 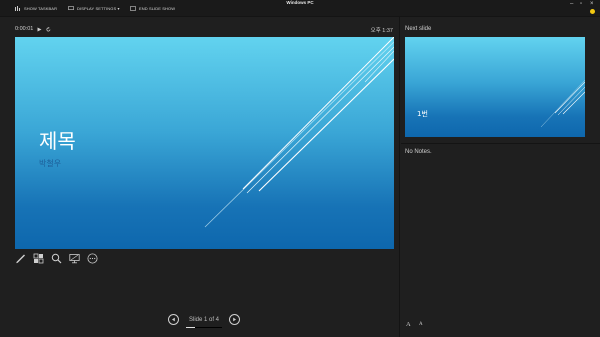 I want to click on restore-icon: ▫, so click(x=581, y=4).